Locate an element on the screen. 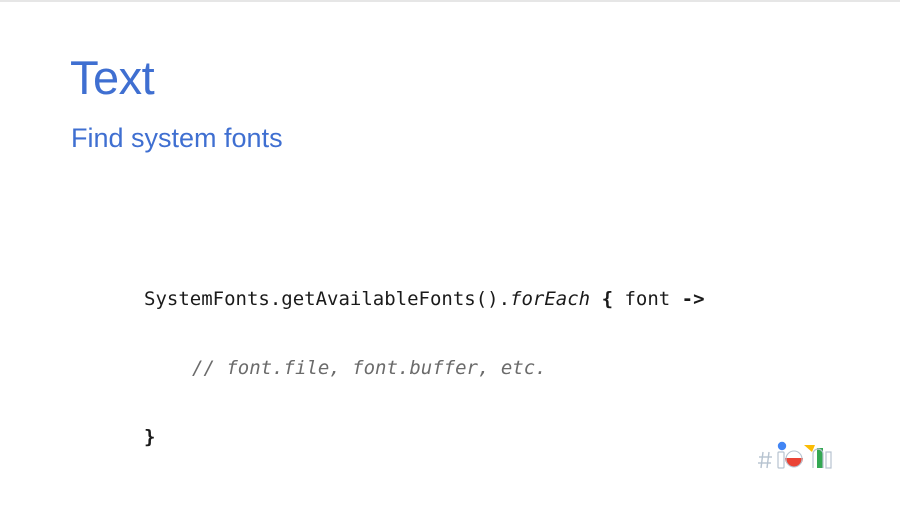  logo-hash-mark is located at coordinates (765, 460).